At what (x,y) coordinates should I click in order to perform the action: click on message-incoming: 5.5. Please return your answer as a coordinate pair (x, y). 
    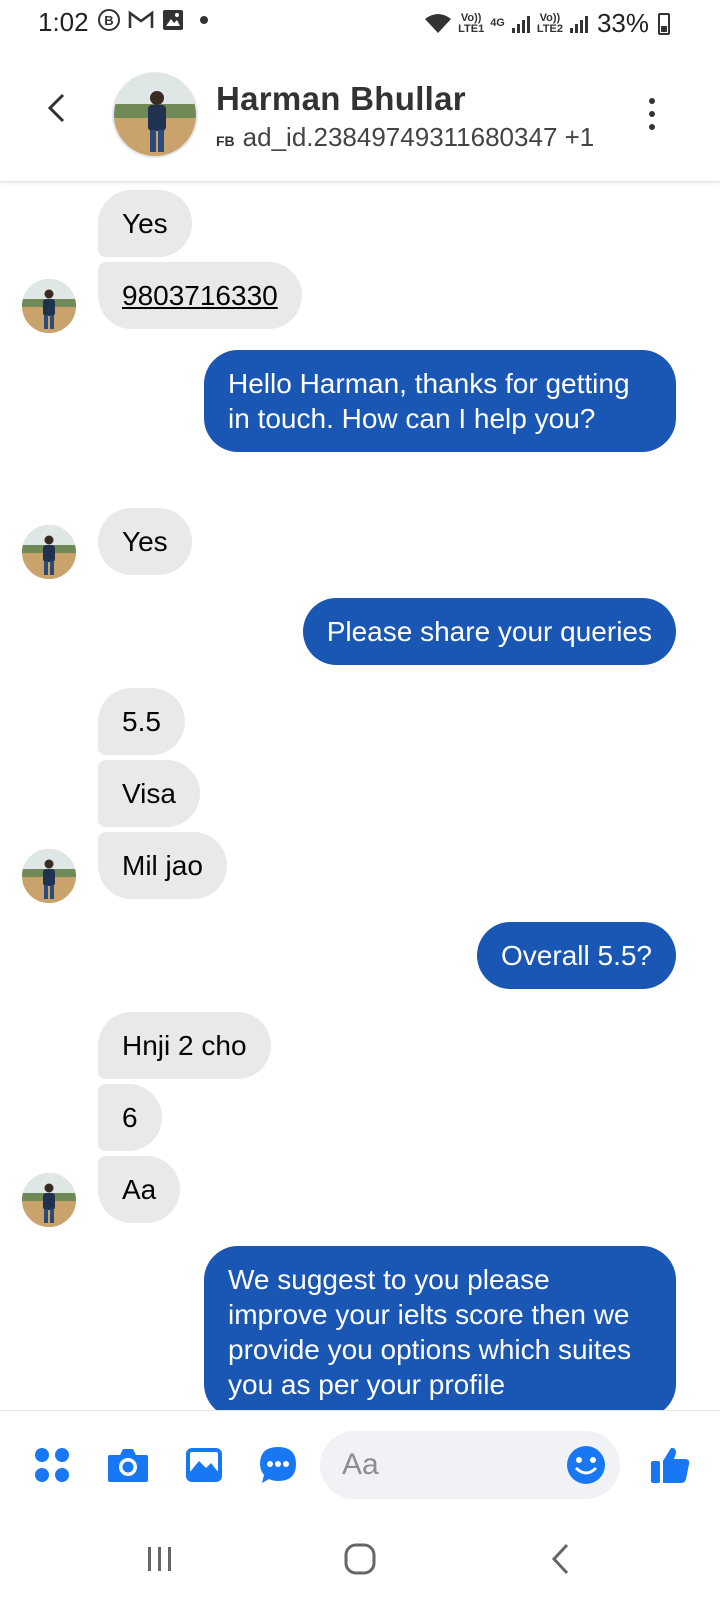
    Looking at the image, I should click on (141, 721).